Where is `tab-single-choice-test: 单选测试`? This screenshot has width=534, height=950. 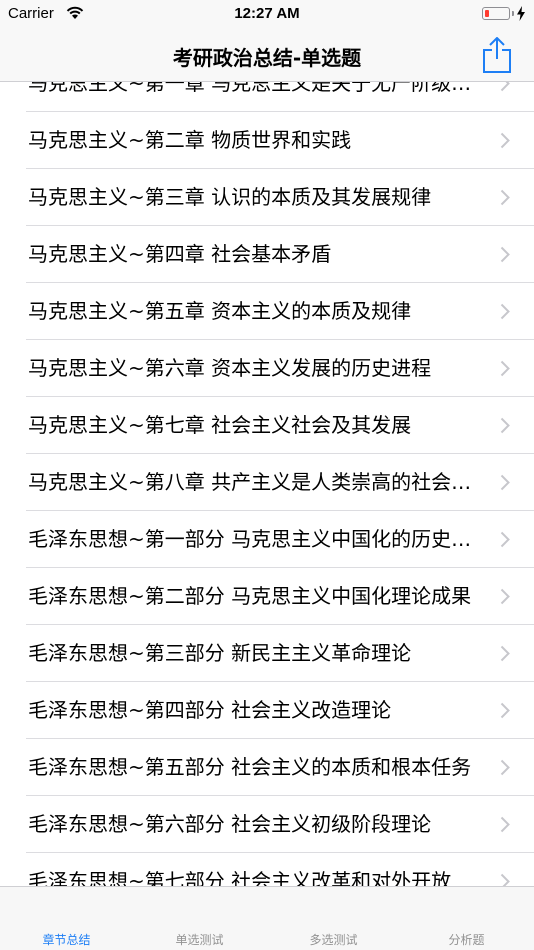 tab-single-choice-test: 单选测试 is located at coordinates (199, 918).